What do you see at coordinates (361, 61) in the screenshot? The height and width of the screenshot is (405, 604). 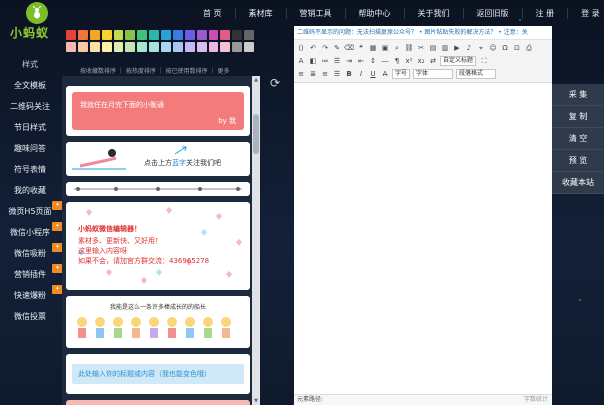 I see `outdent-icon: ⇤` at bounding box center [361, 61].